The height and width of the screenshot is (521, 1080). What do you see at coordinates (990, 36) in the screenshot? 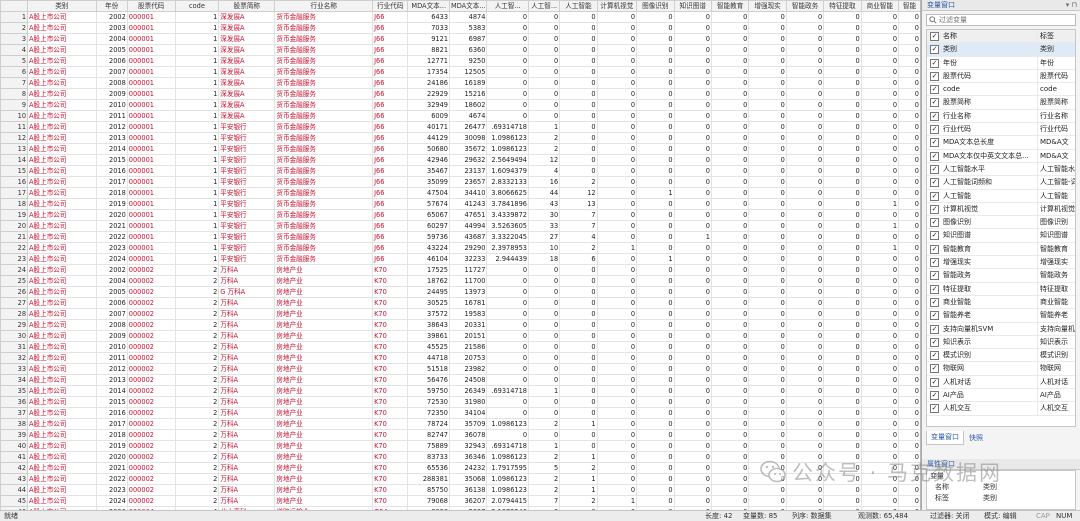
I see `name-column-header: 名称` at bounding box center [990, 36].